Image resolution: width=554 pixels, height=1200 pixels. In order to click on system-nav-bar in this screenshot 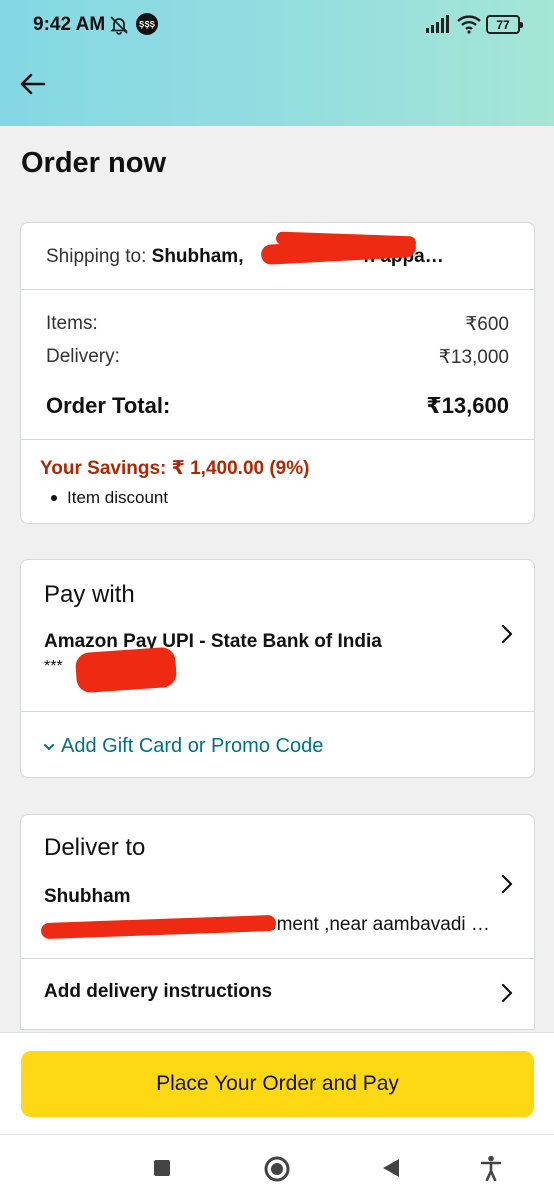, I will do `click(277, 1167)`.